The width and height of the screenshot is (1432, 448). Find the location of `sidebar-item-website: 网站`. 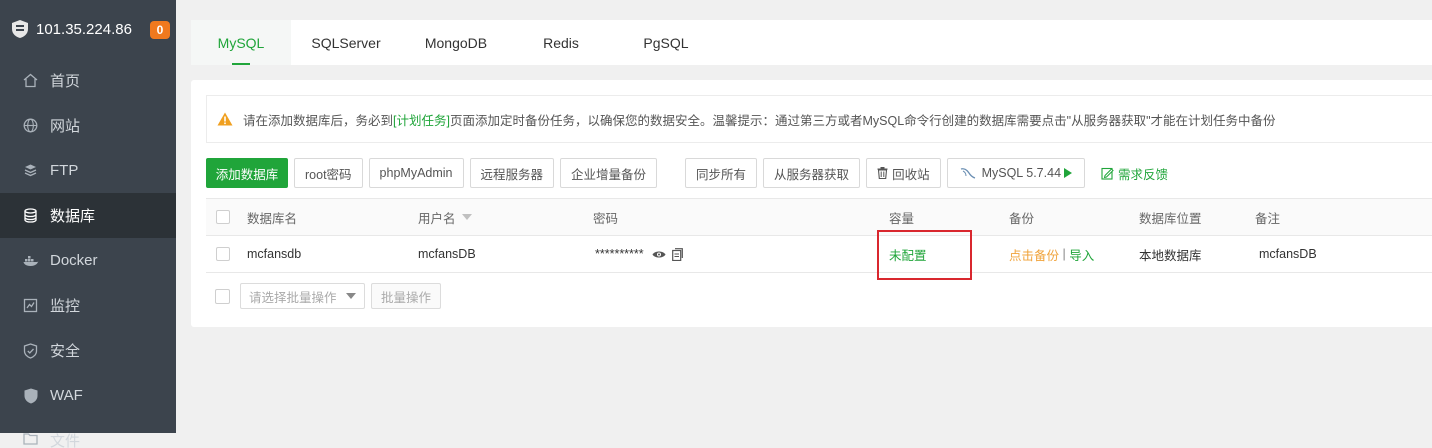

sidebar-item-website: 网站 is located at coordinates (88, 125).